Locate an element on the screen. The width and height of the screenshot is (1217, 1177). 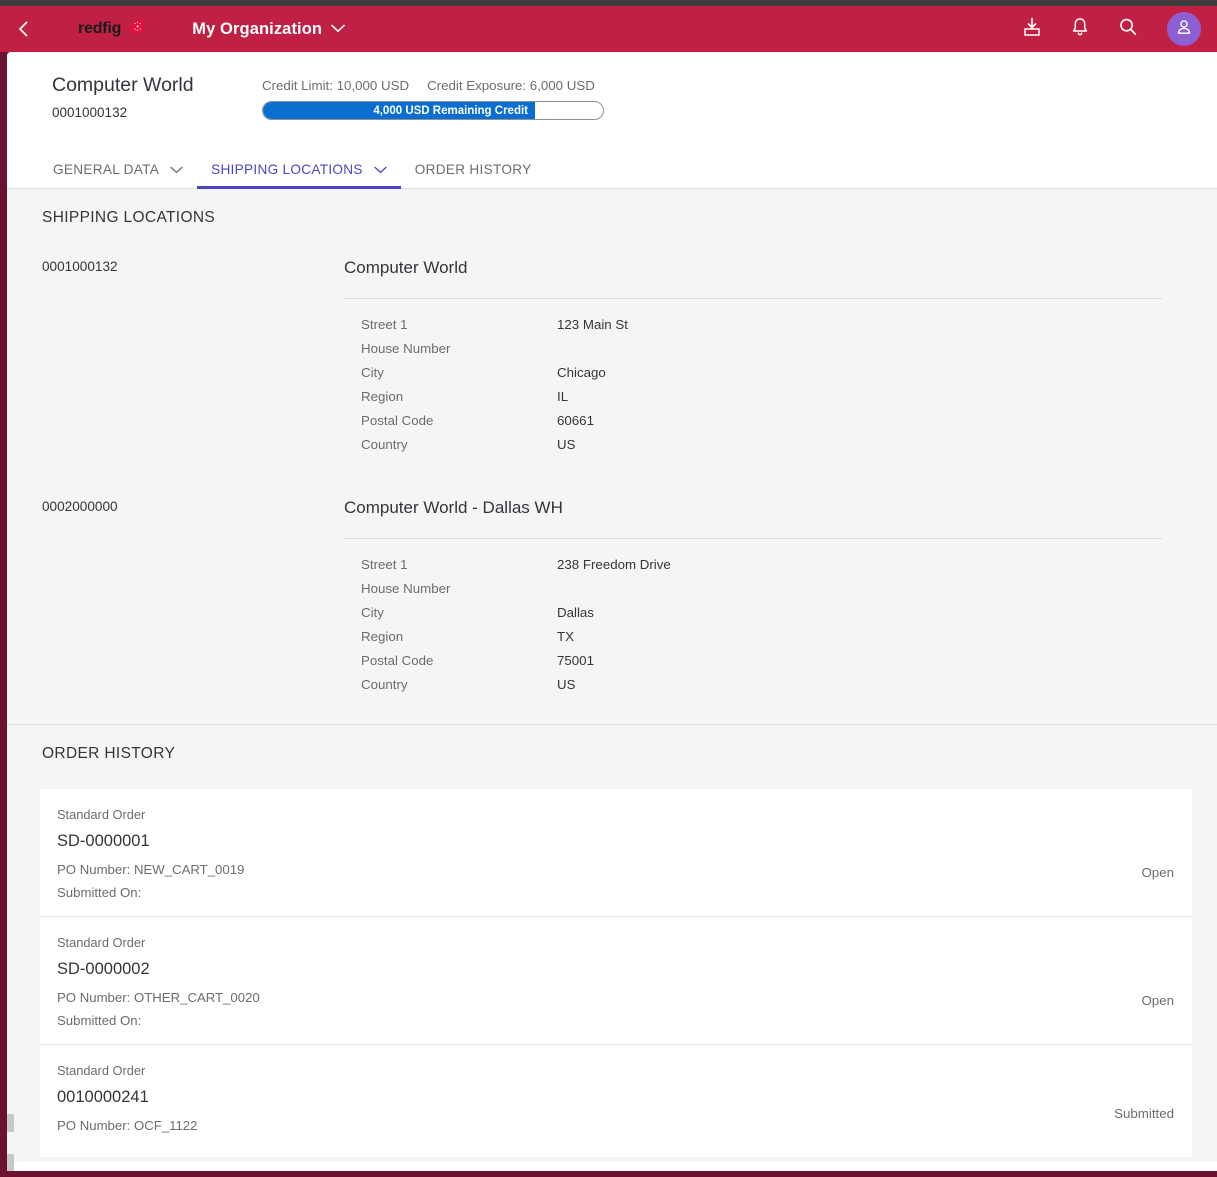
order-id: SD-0000001 is located at coordinates (103, 841).